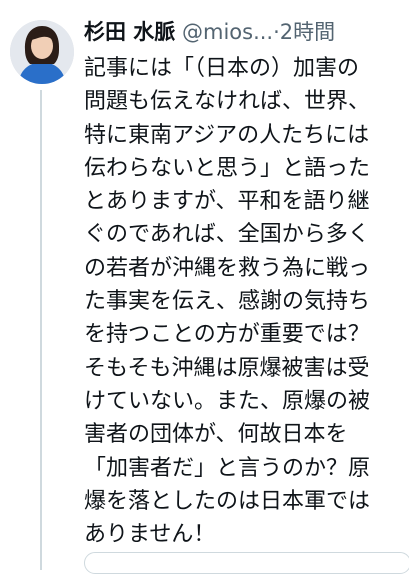 This screenshot has width=409, height=574. Describe the element at coordinates (227, 135) in the screenshot. I see `tweet-line: 特に東南アジアの人たちには` at that location.